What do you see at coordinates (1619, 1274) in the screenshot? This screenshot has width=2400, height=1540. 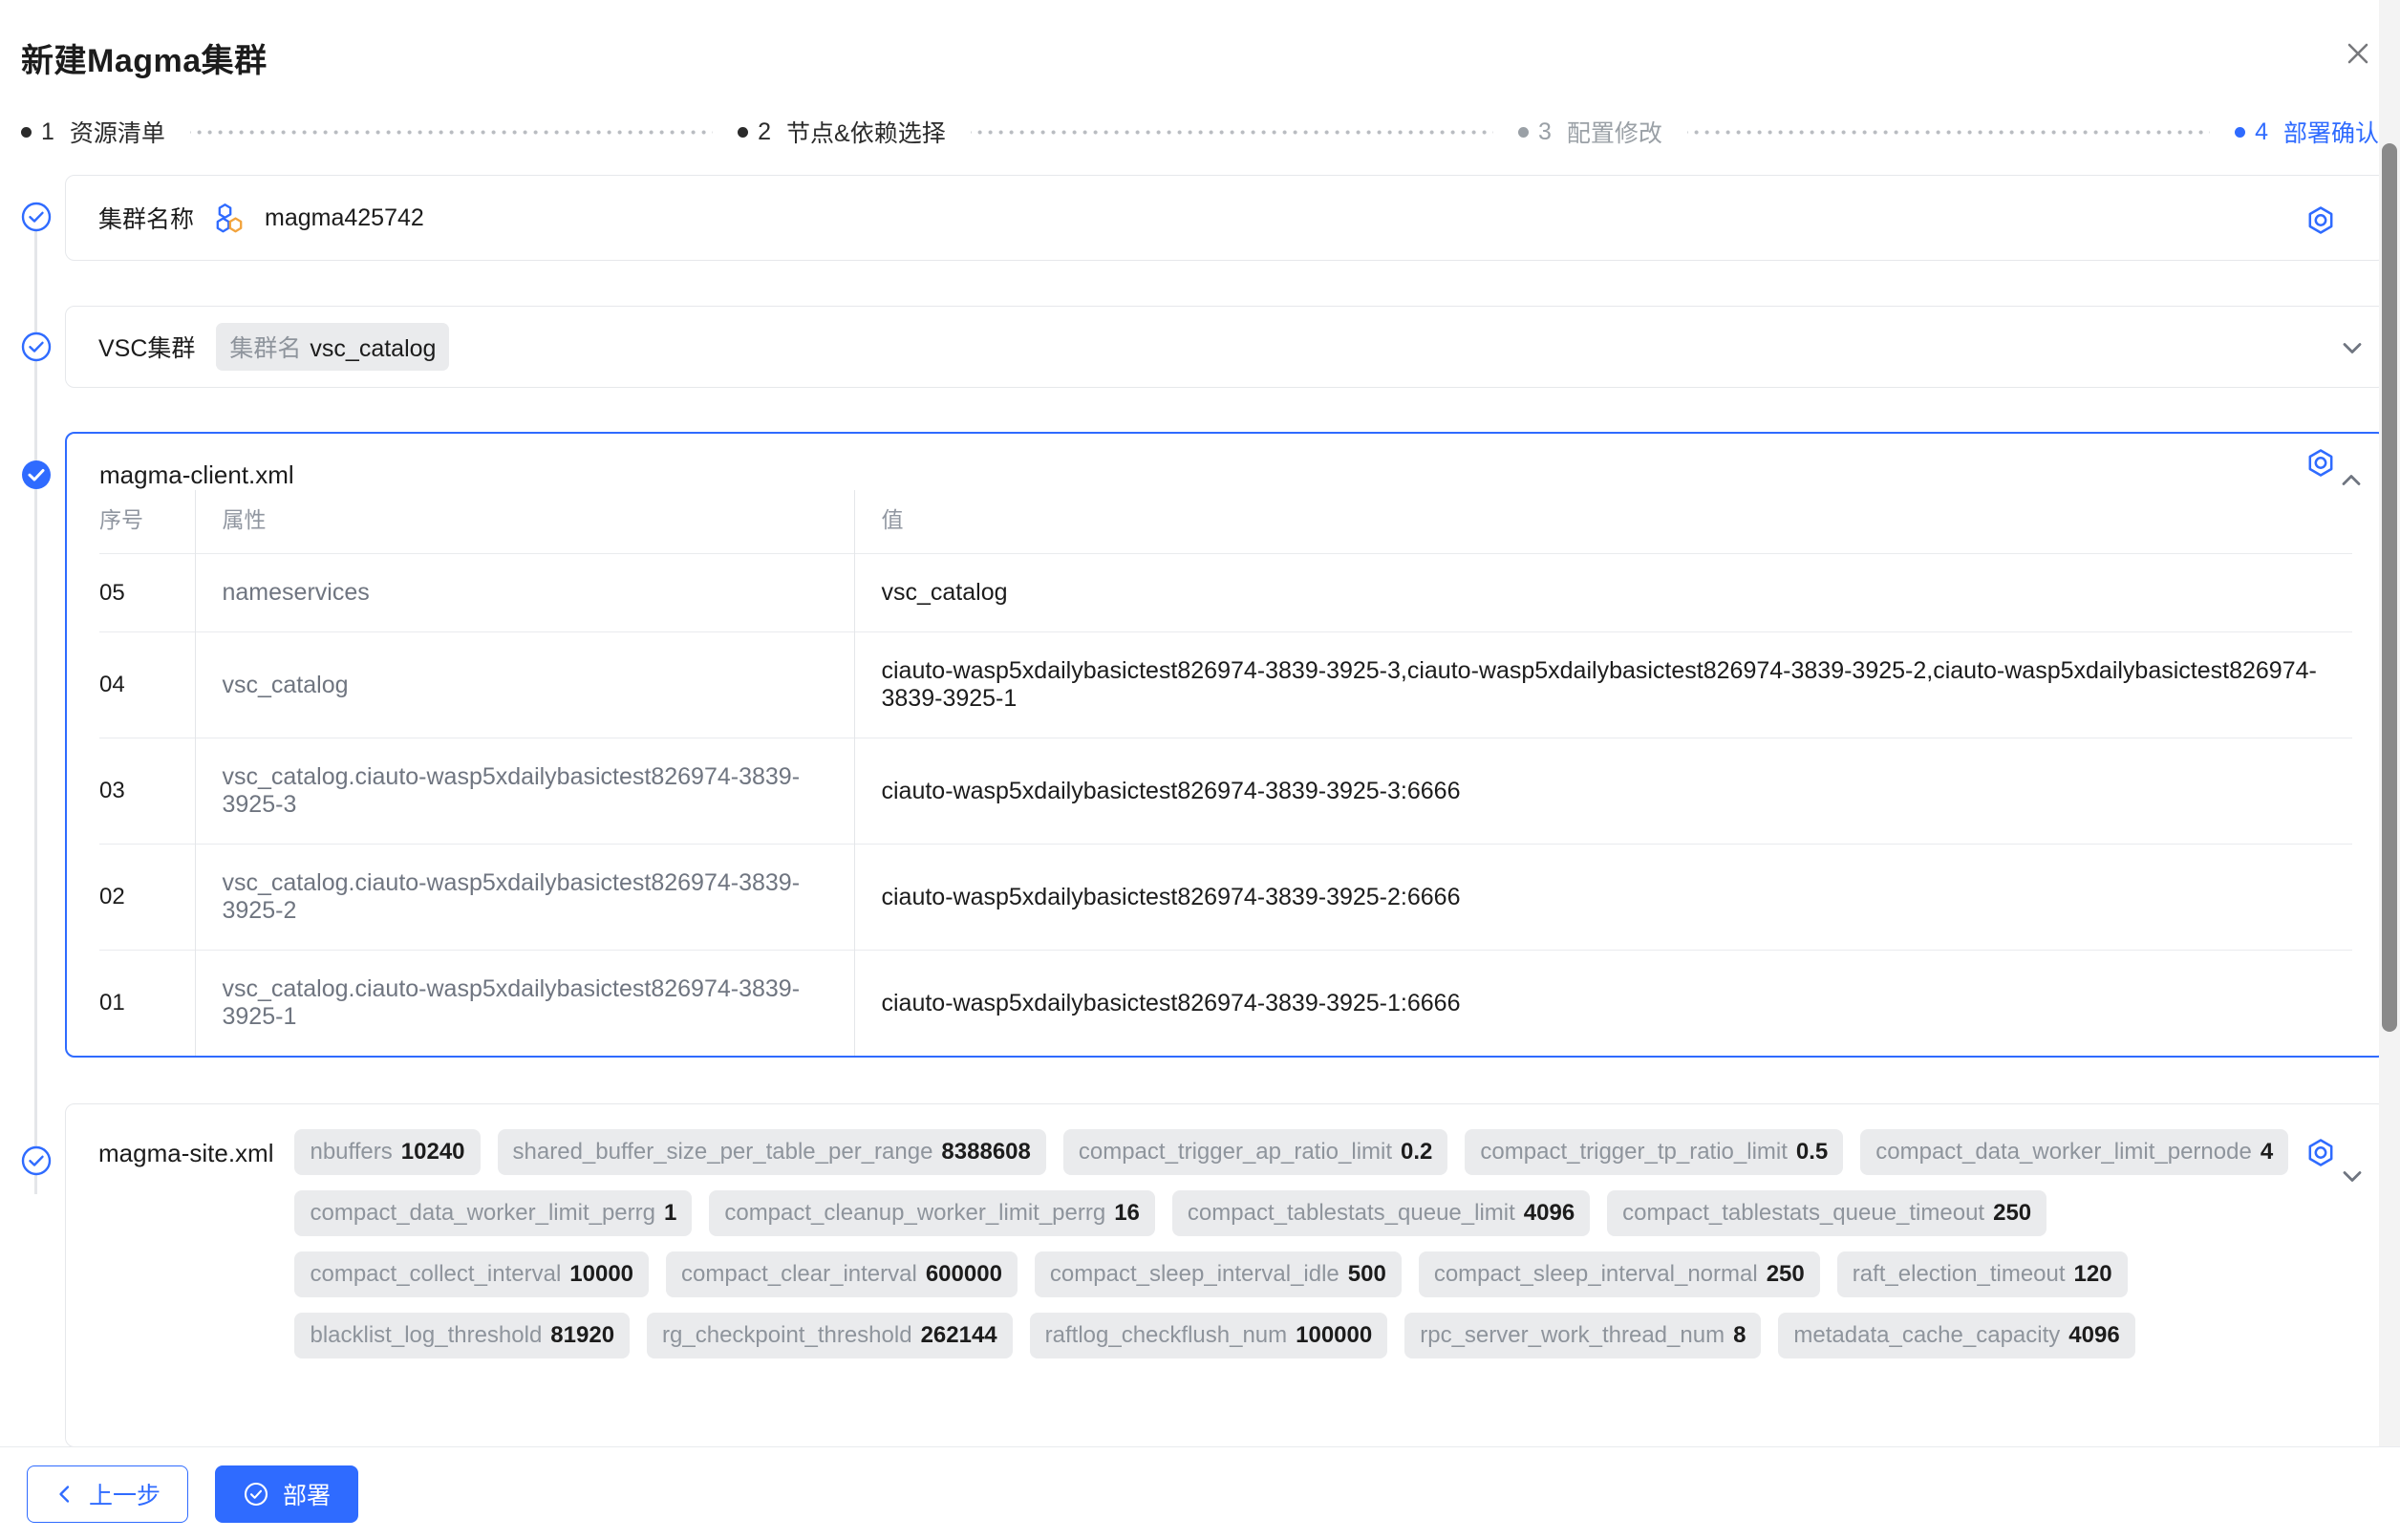 I see `config-tag: compact_sleep_interval_normal 250` at bounding box center [1619, 1274].